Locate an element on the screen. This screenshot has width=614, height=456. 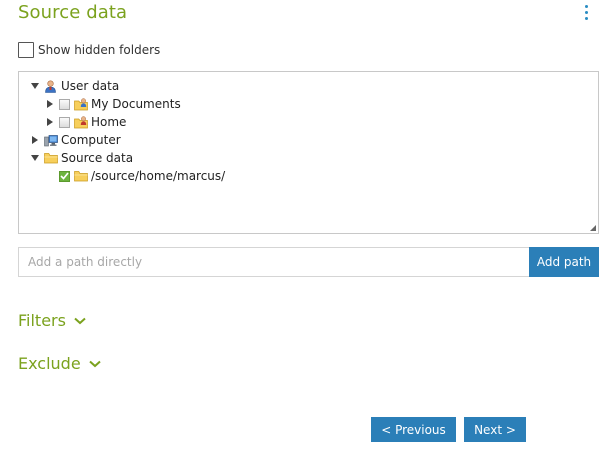
tree-node-user-data: User data is located at coordinates (74, 86).